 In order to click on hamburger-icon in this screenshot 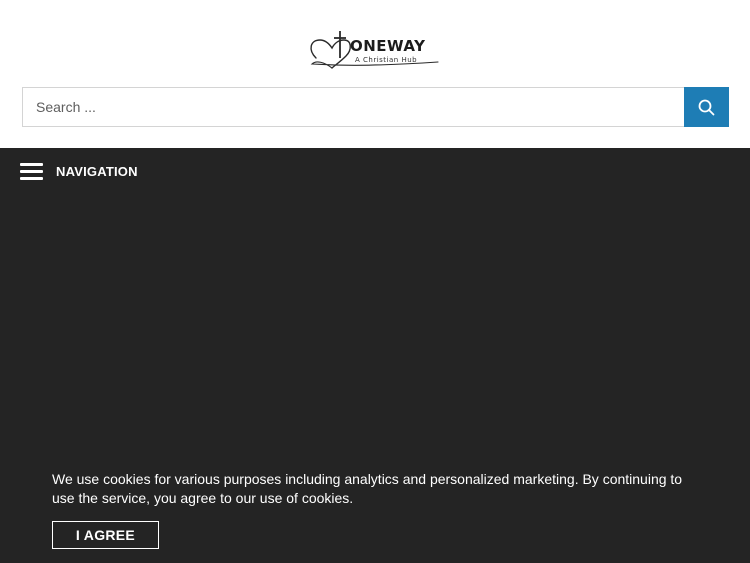, I will do `click(31, 171)`.